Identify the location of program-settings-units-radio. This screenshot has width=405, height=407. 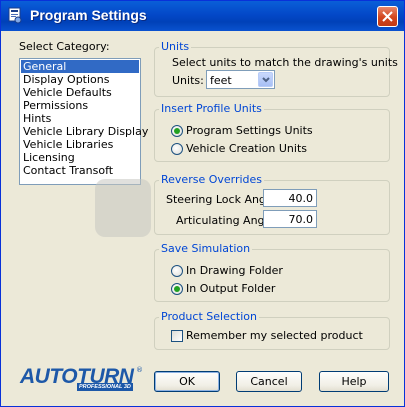
(177, 131).